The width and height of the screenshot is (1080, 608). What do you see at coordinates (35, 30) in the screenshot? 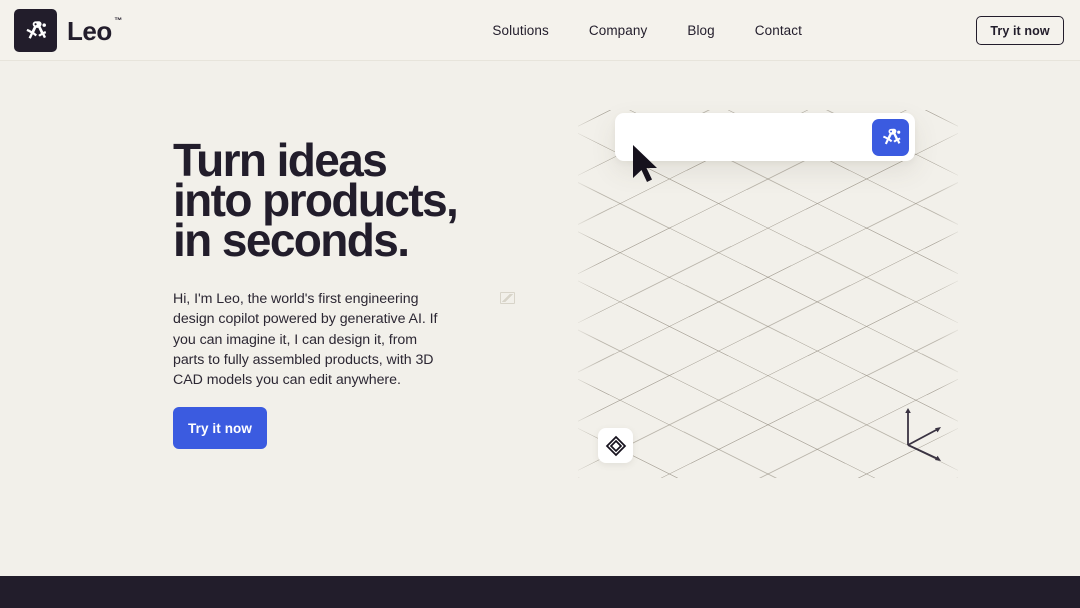
I see `compass-logo-icon` at bounding box center [35, 30].